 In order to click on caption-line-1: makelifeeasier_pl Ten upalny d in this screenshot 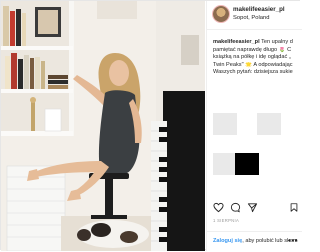, I will do `click(257, 43)`.